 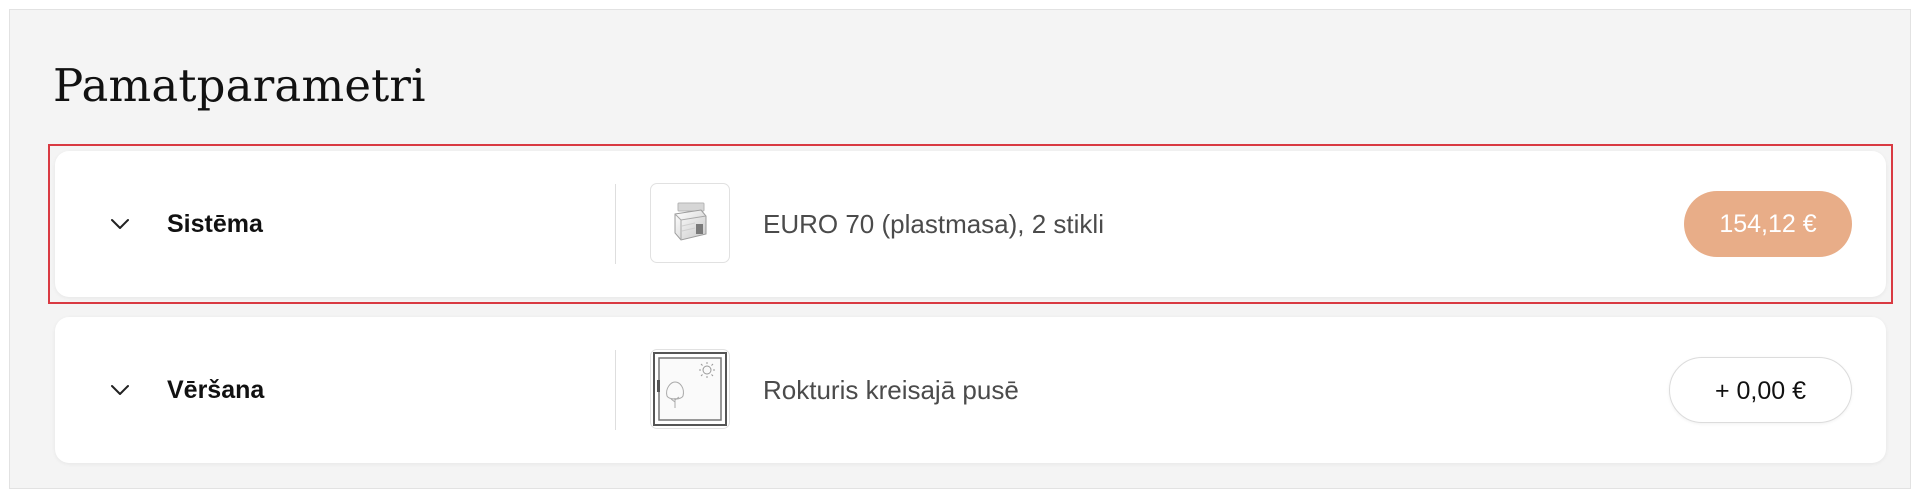 What do you see at coordinates (1768, 224) in the screenshot?
I see `price-badge: 154,12 €` at bounding box center [1768, 224].